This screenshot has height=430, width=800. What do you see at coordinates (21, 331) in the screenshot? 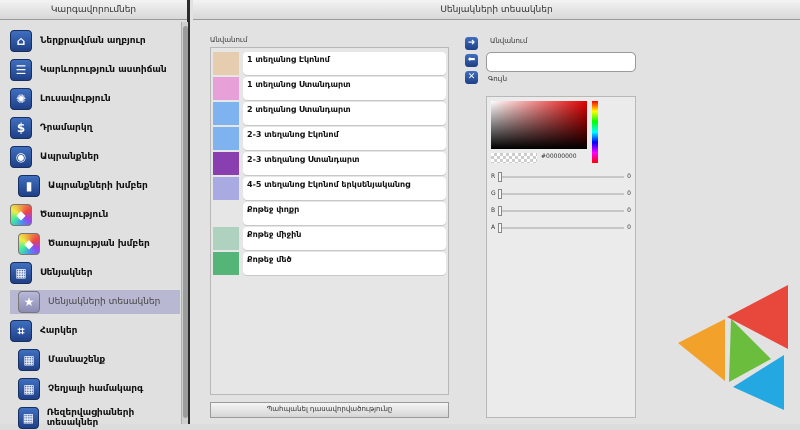
I see `stairs-icon: ⌗` at bounding box center [21, 331].